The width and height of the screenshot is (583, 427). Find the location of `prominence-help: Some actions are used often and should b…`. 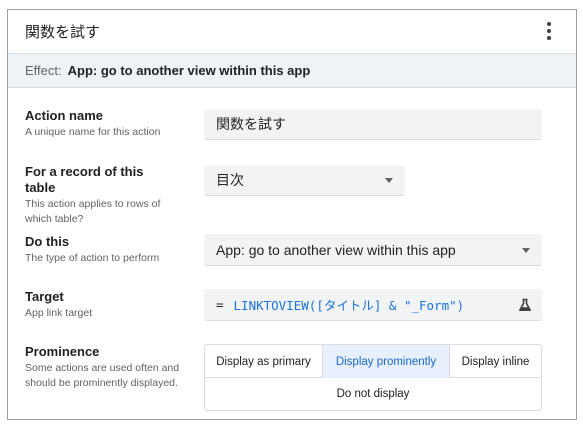

prominence-help: Some actions are used often and should b… is located at coordinates (102, 375).